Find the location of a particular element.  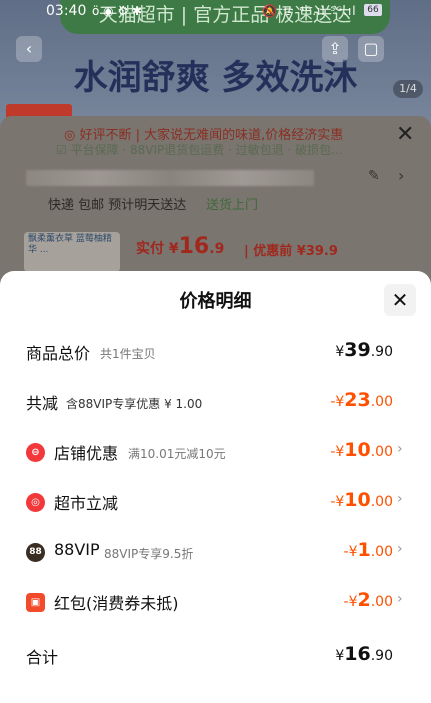

row-grand-total: 合计 ¥16.90 is located at coordinates (215, 656).